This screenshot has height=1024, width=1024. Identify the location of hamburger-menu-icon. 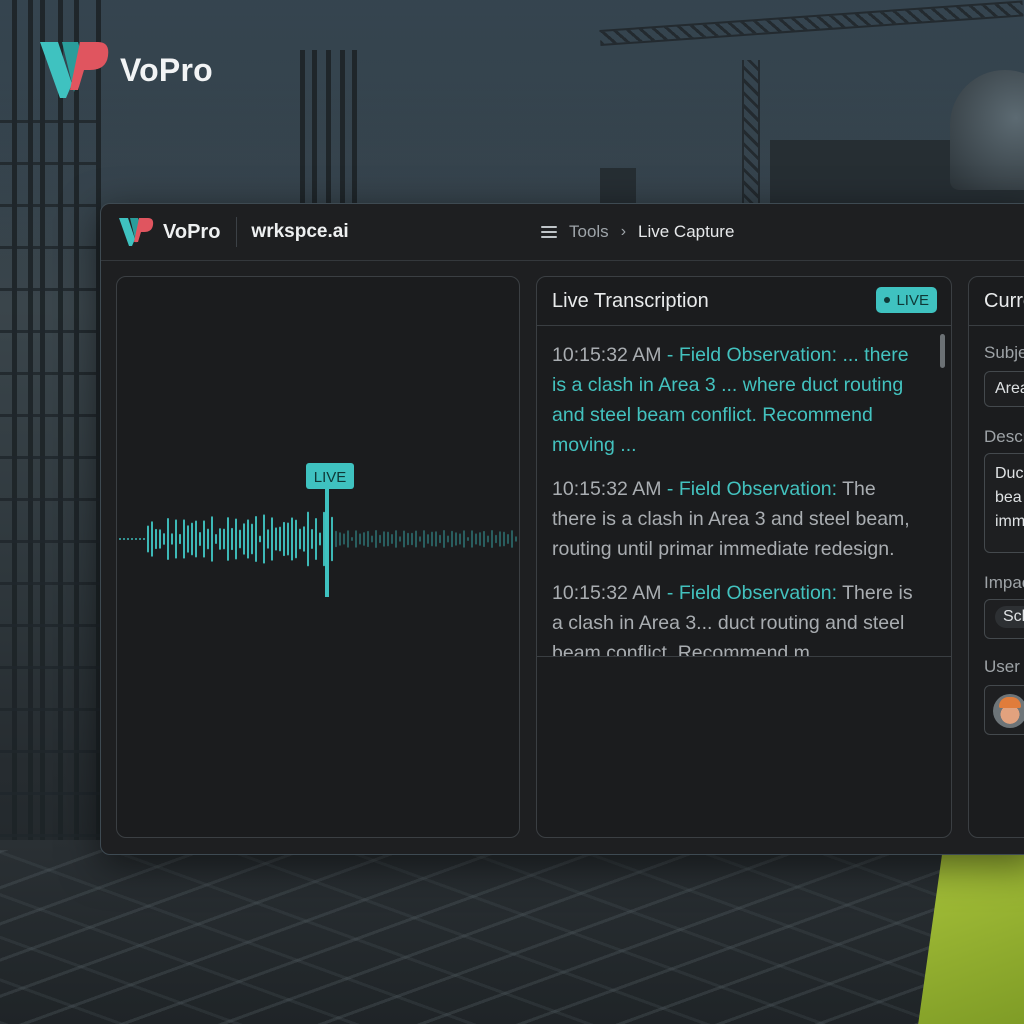
(549, 232).